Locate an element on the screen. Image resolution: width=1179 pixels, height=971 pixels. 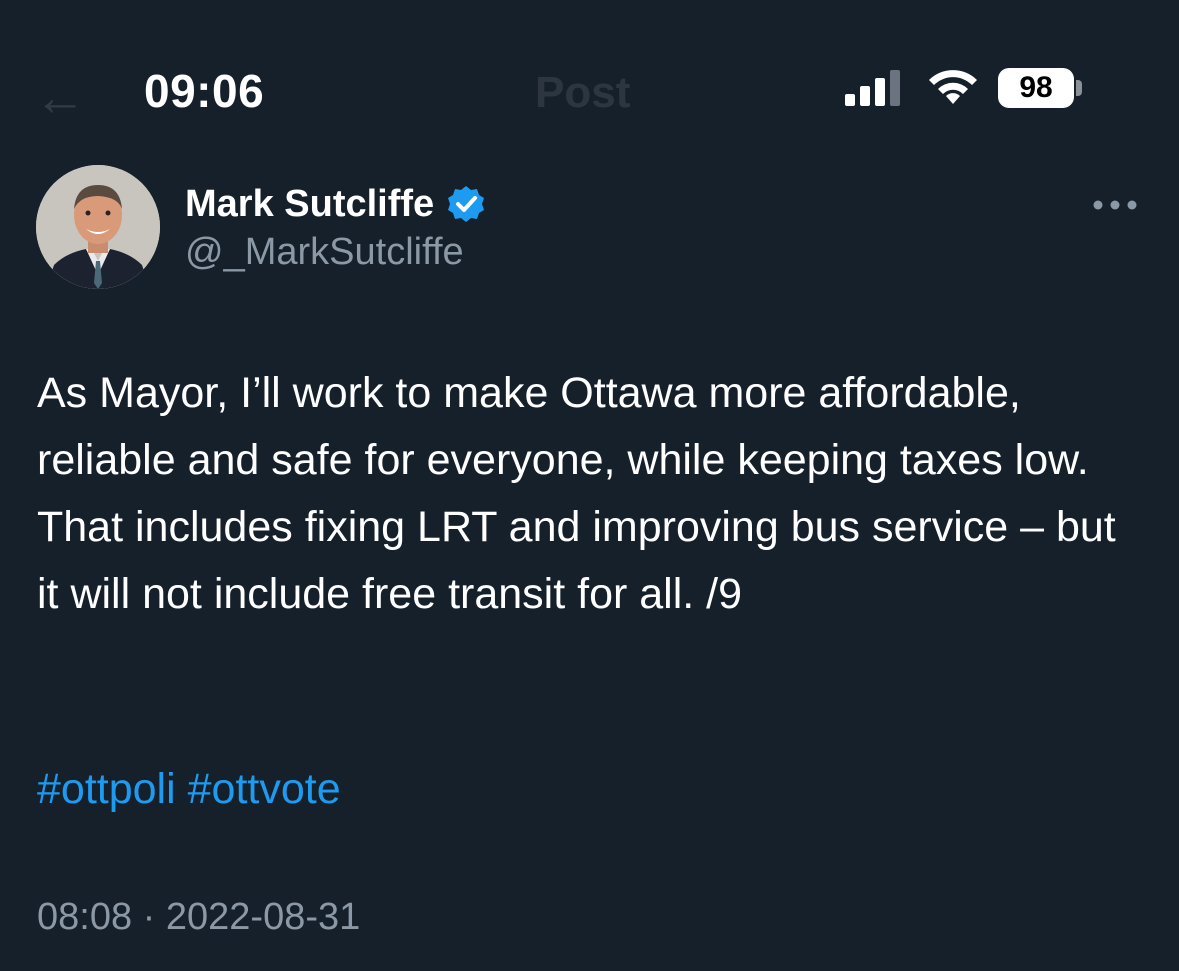
tweet-time: 08:08 is located at coordinates (85, 917).